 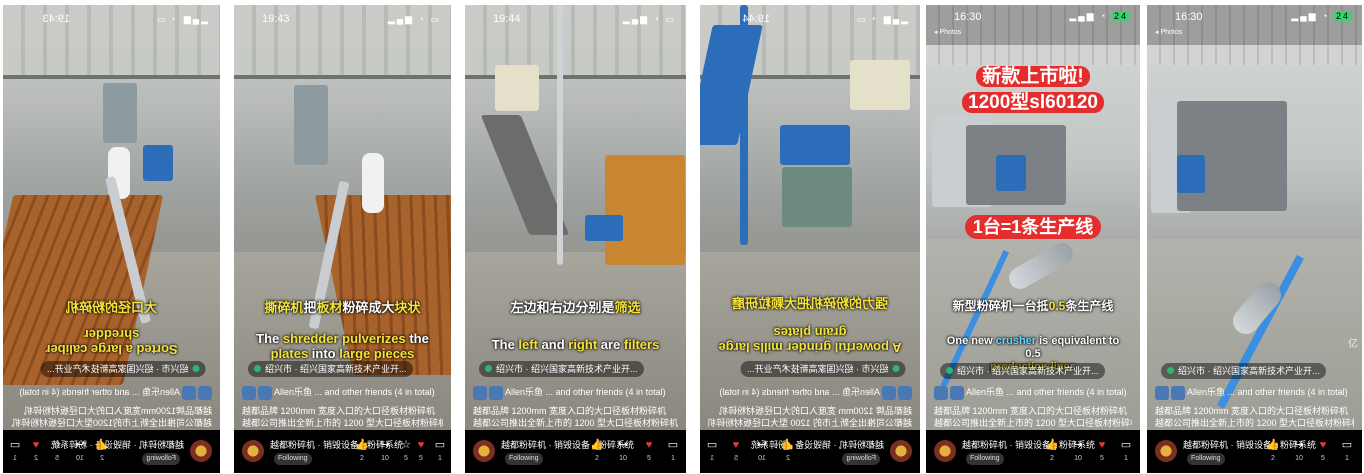 What do you see at coordinates (406, 445) in the screenshot?
I see `star-icon: ☆` at bounding box center [406, 445].